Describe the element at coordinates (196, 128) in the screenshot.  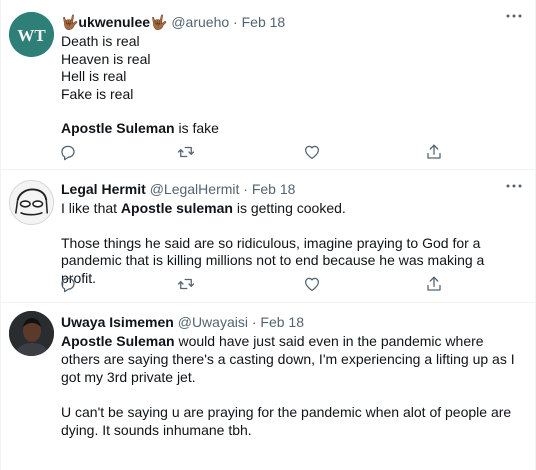
I see `tweet-line-rest: is fake` at that location.